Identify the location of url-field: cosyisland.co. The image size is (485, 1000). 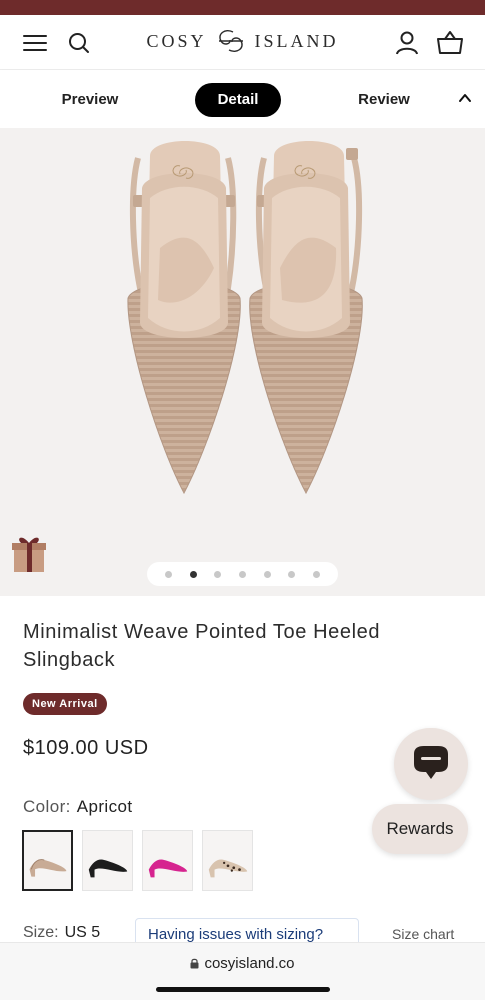
(242, 963).